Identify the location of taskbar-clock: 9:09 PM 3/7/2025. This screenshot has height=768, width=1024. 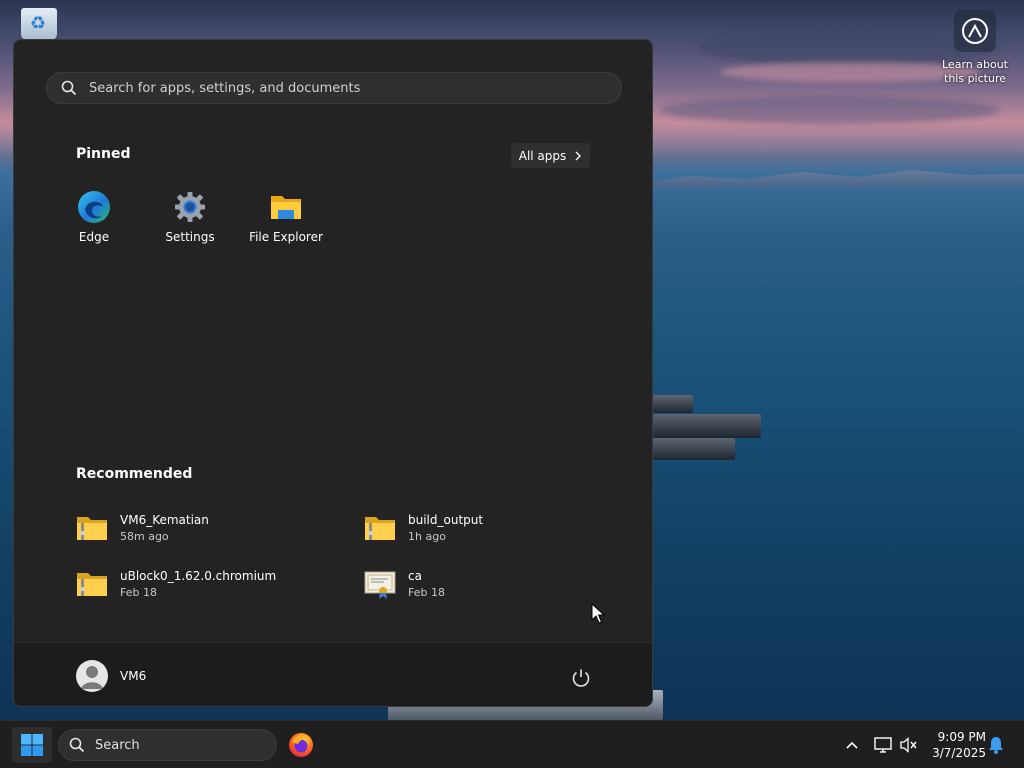
(956, 745).